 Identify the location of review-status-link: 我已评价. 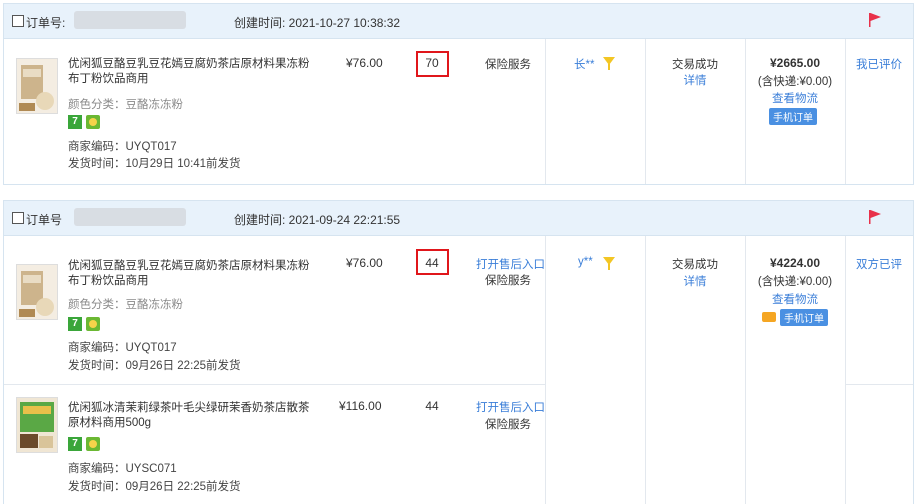
(879, 64).